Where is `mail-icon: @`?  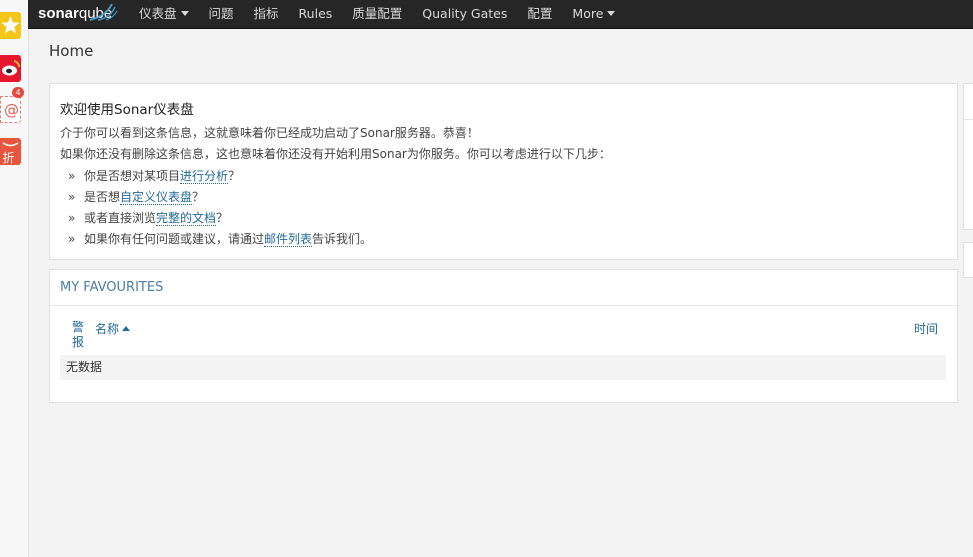 mail-icon: @ is located at coordinates (10, 109).